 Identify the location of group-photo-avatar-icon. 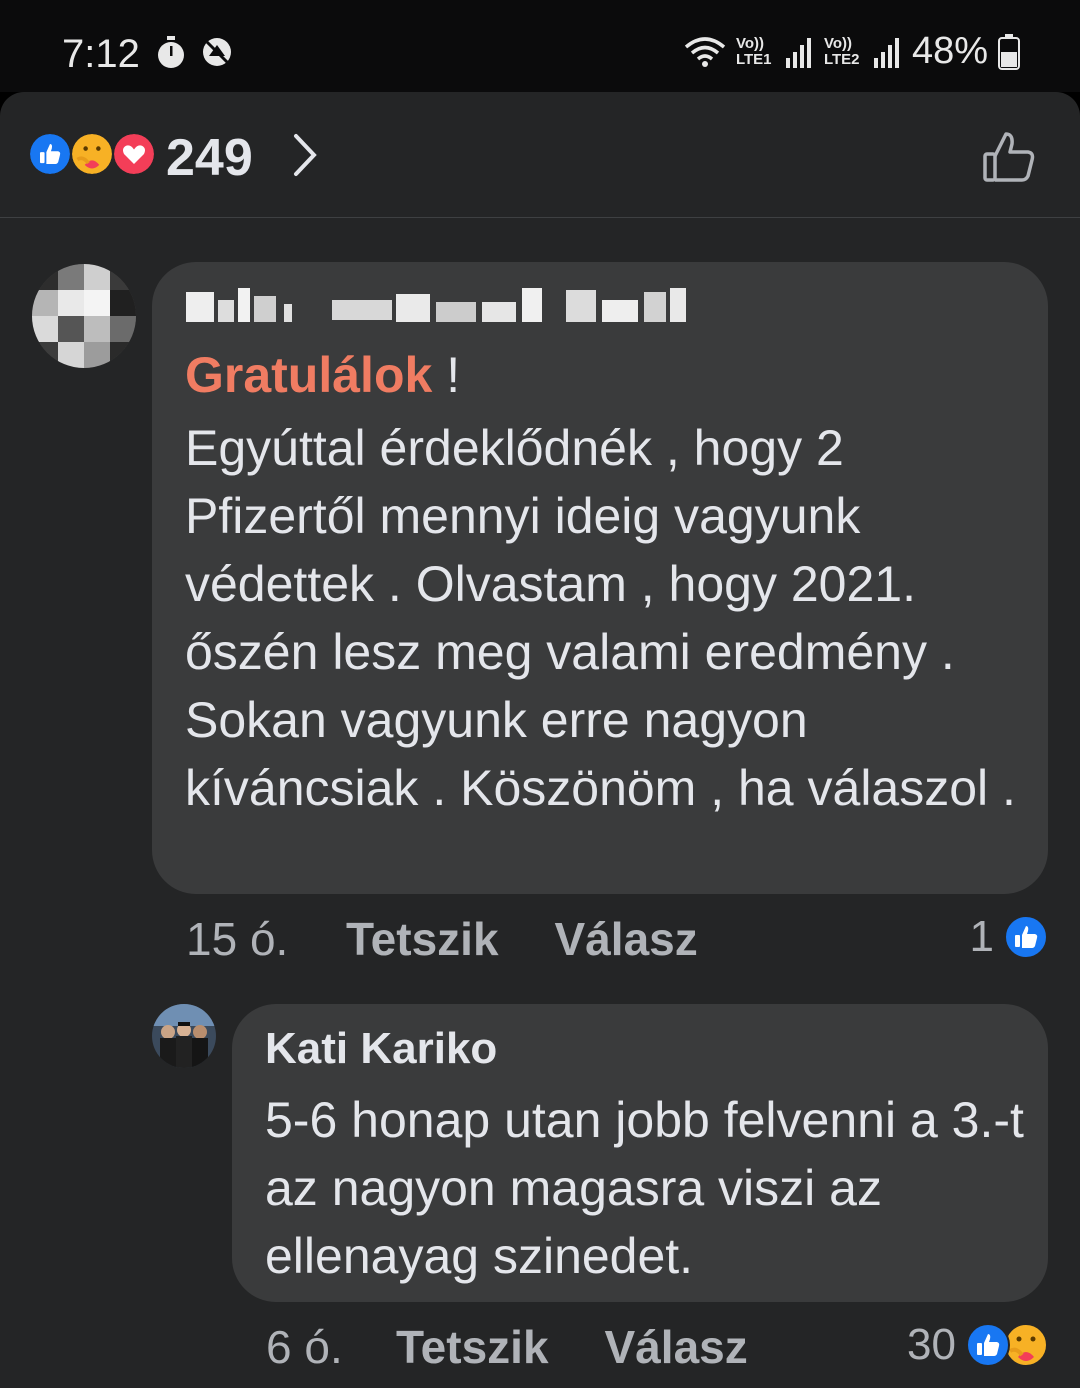
(184, 1036).